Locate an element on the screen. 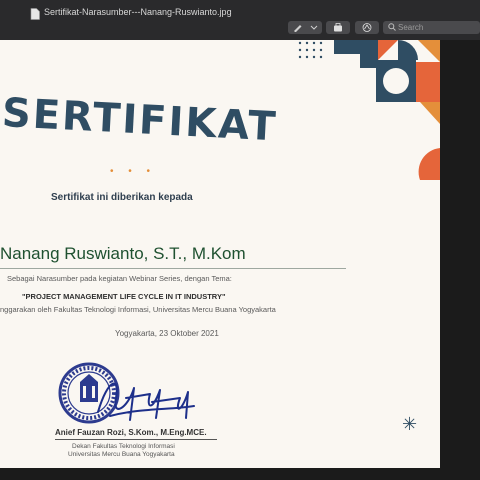  signature-icon is located at coordinates (367, 27).